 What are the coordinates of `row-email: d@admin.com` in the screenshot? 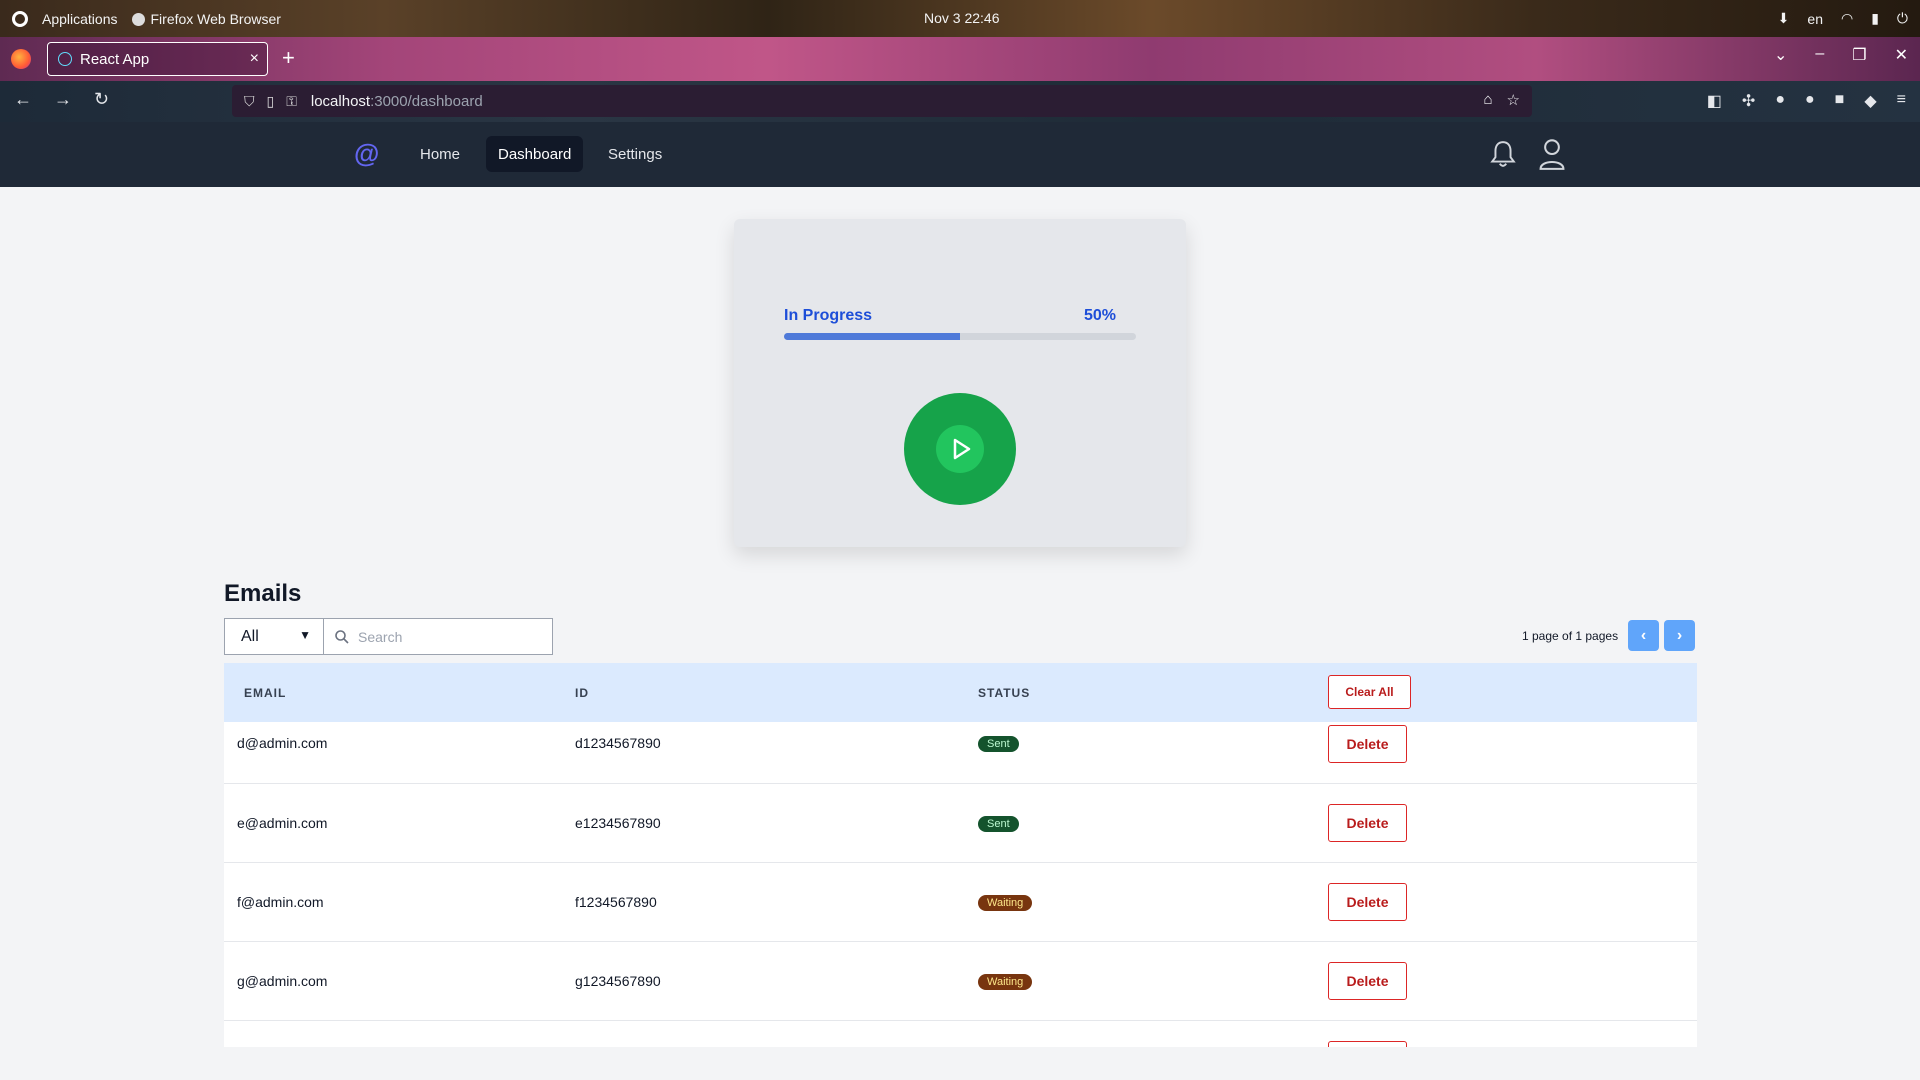 It's located at (282, 743).